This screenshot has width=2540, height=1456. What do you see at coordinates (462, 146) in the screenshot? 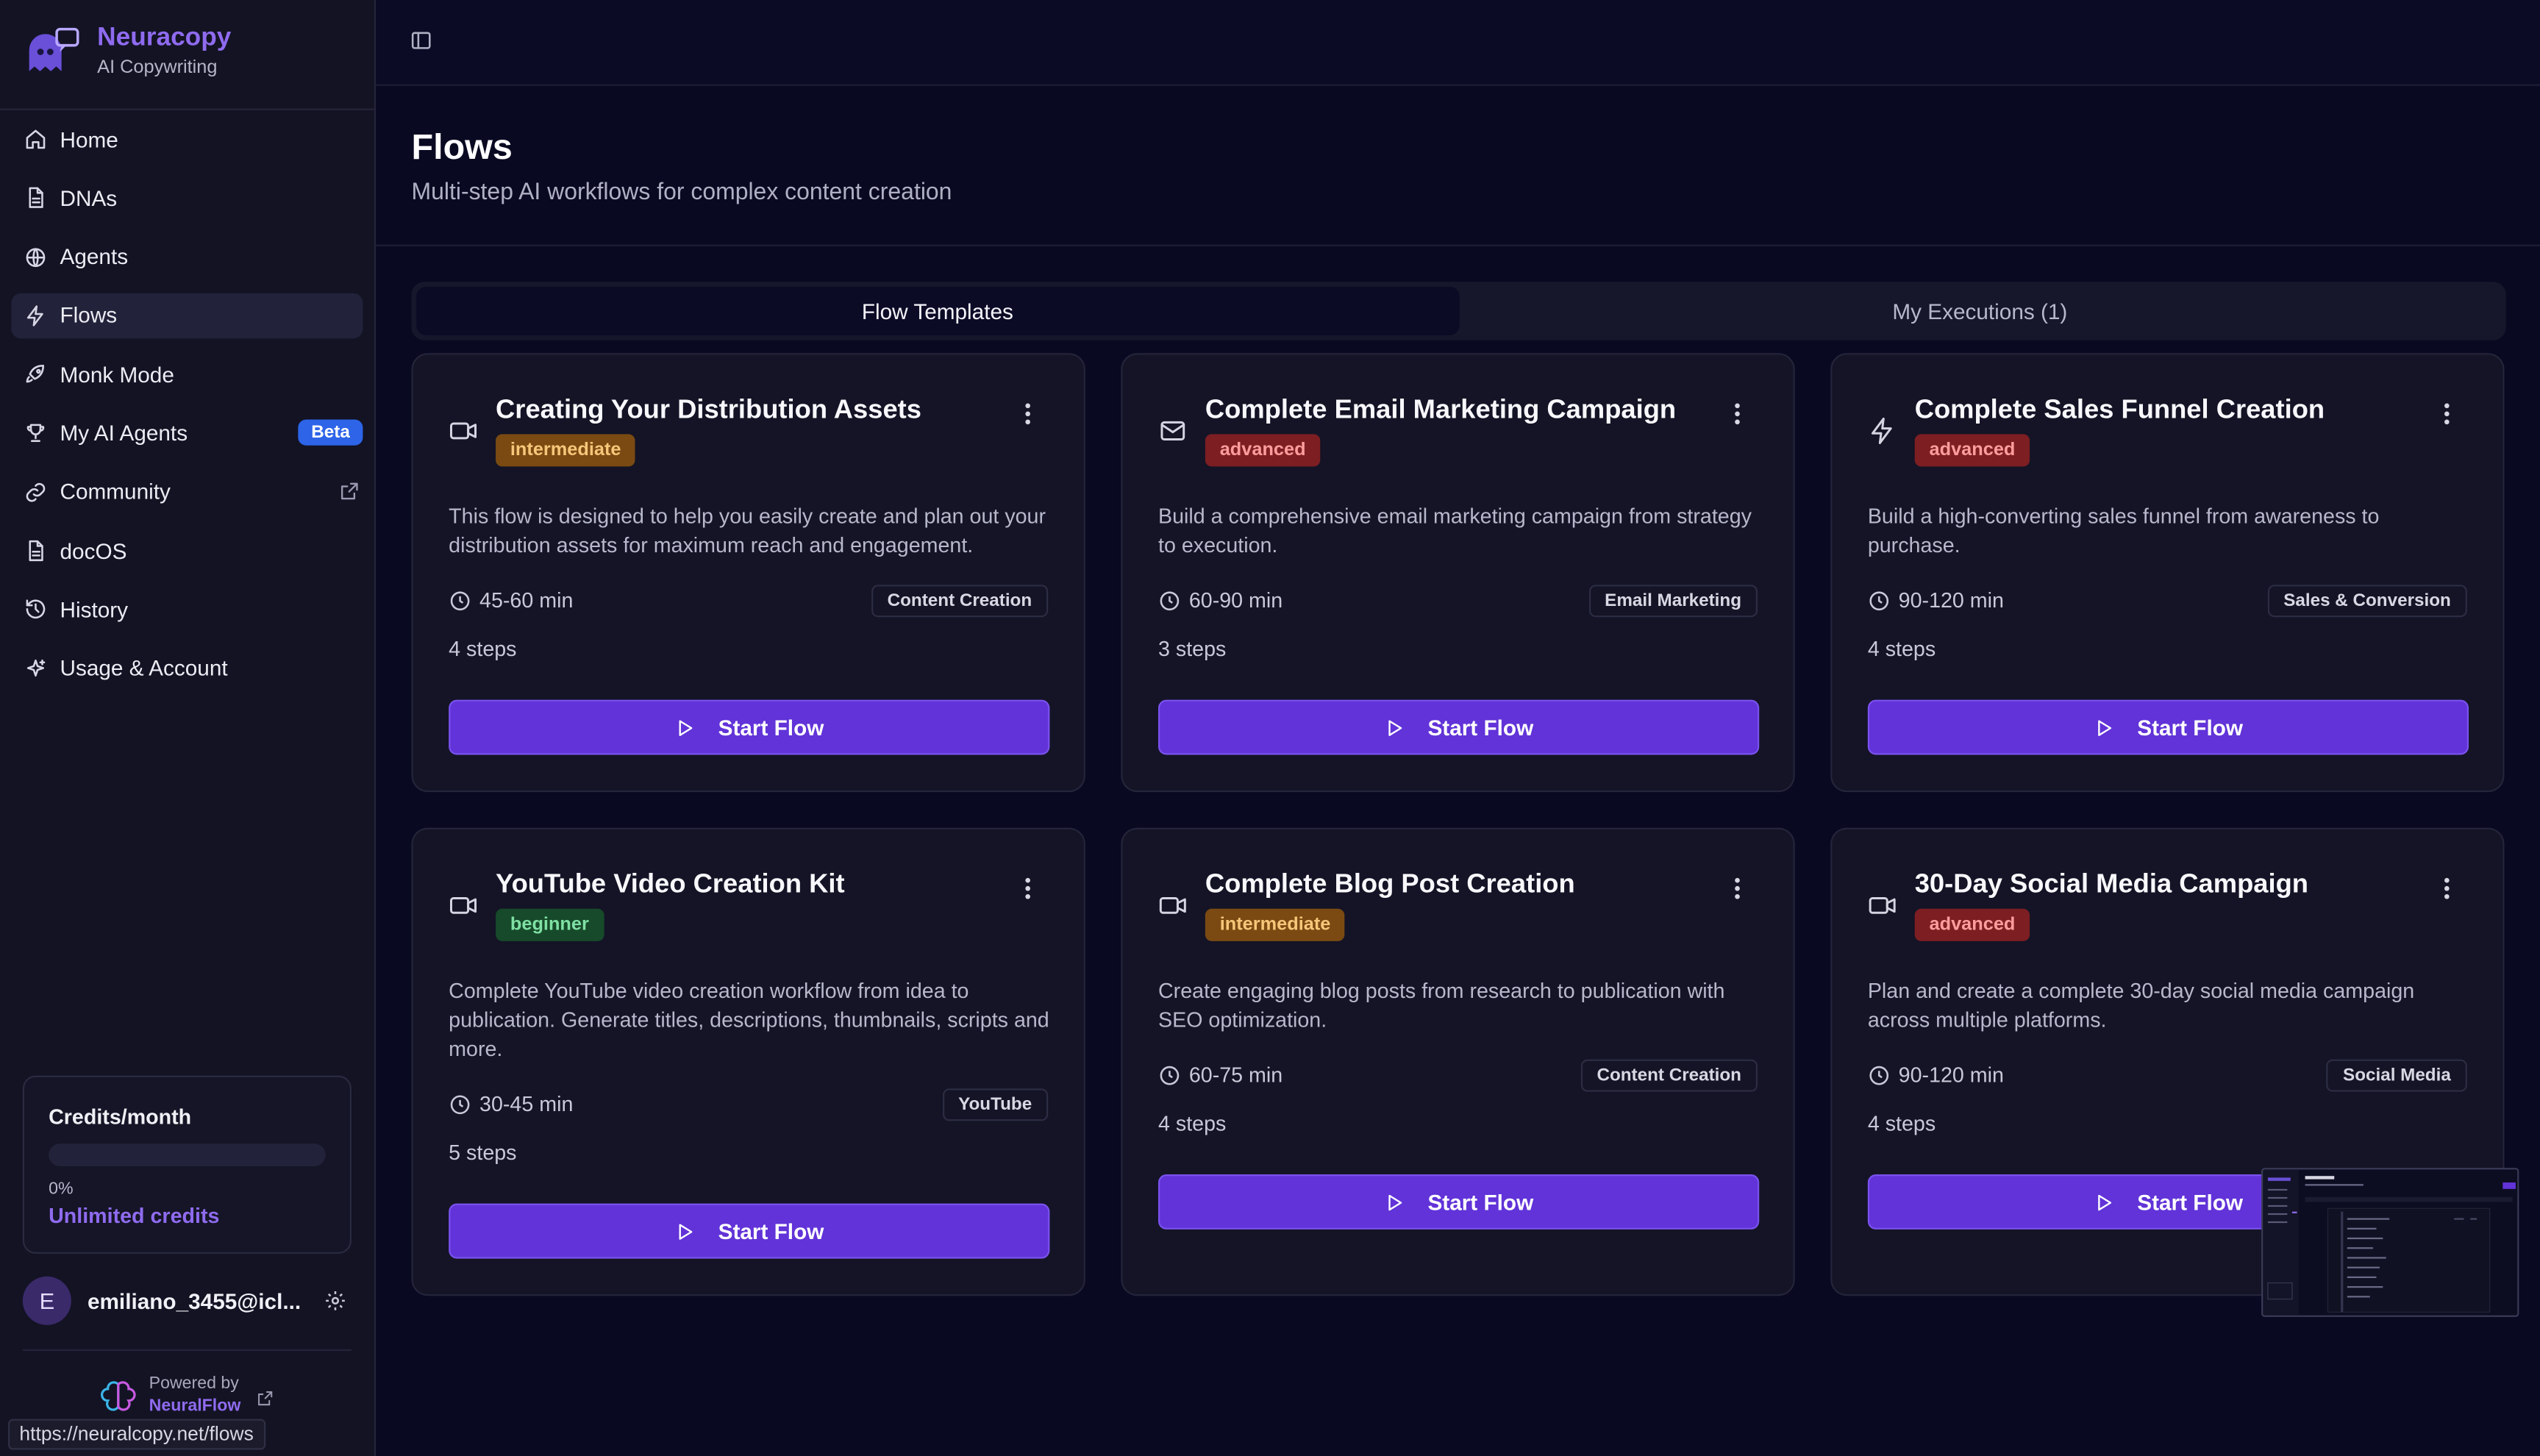
I see `page-title: Flows` at bounding box center [462, 146].